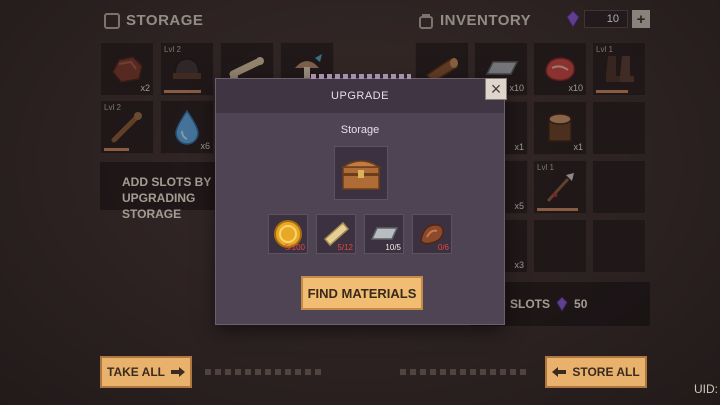  I want to click on material-wood-plank: 5/12, so click(336, 234).